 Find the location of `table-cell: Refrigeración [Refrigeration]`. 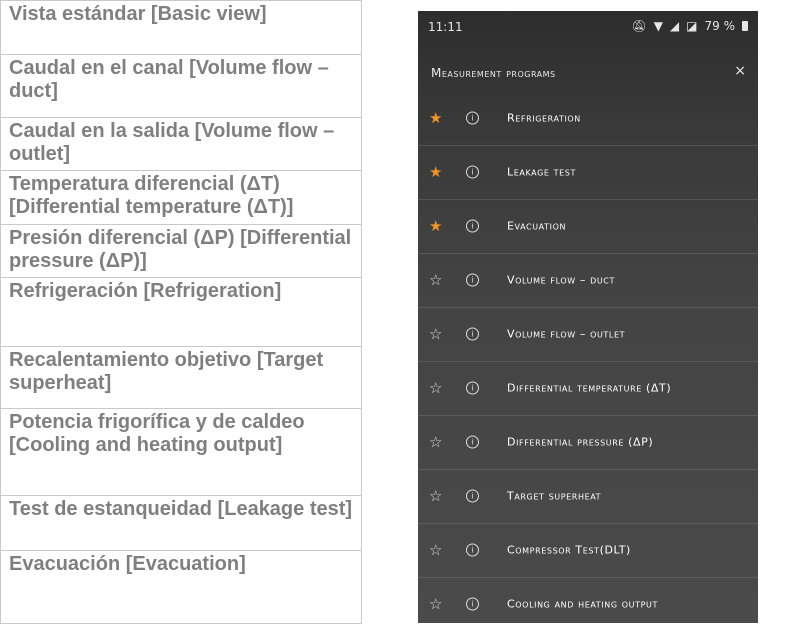

table-cell: Refrigeración [Refrigeration] is located at coordinates (181, 312).